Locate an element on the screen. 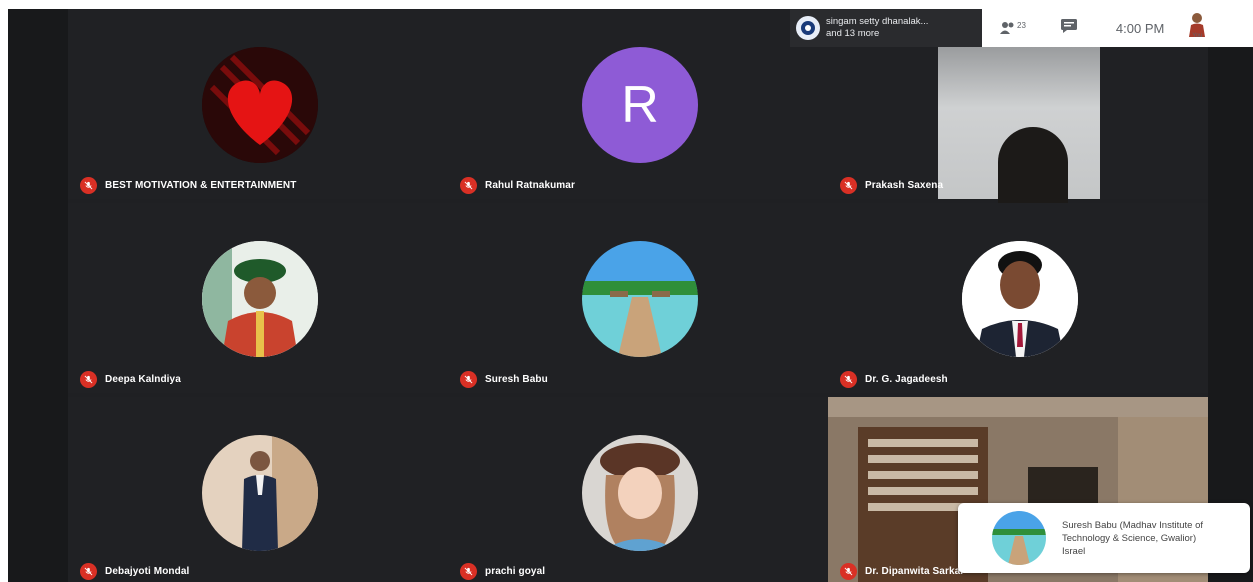  participant-name: Dr. G. Jagadeesh is located at coordinates (906, 379).